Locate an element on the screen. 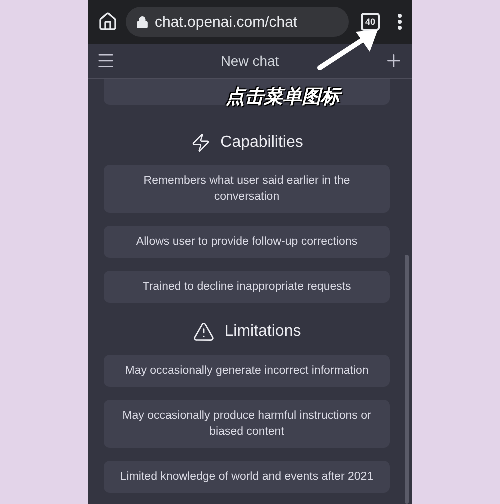  example-card: Allows user to provide follow-up corrections is located at coordinates (247, 242).